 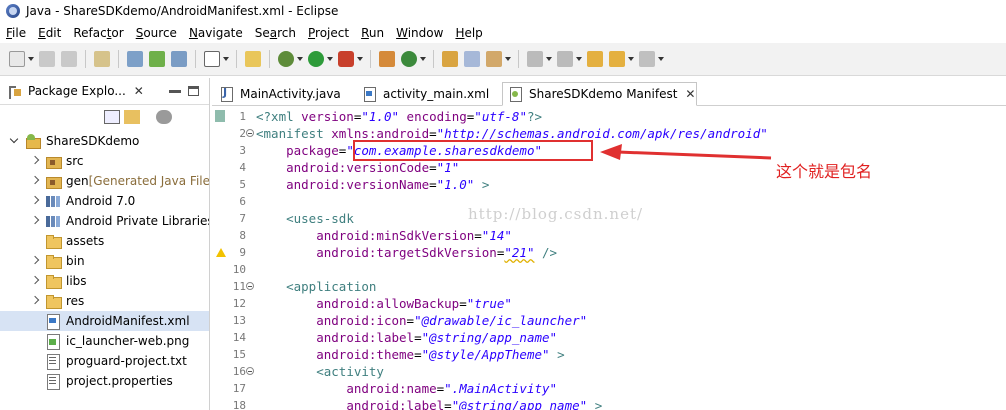 What do you see at coordinates (346, 59) in the screenshot?
I see `external-tools-icon` at bounding box center [346, 59].